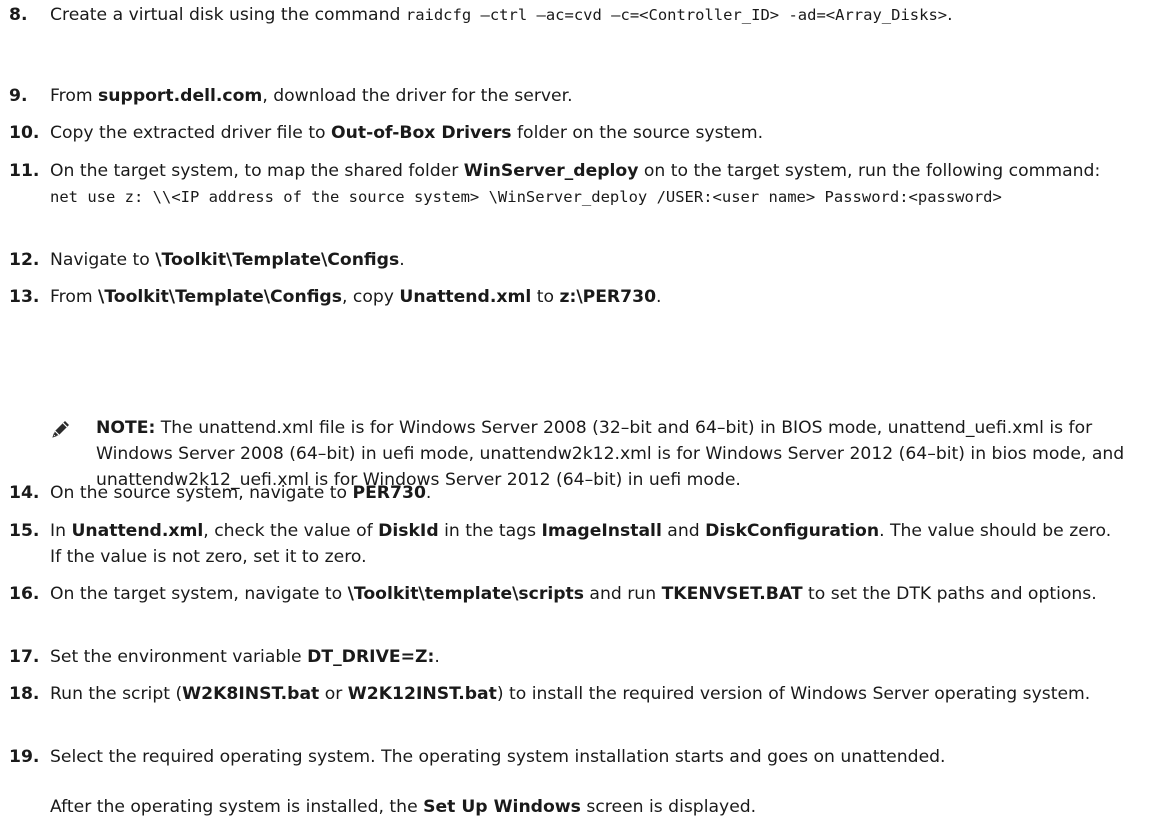 This screenshot has height=824, width=1155. Describe the element at coordinates (370, 297) in the screenshot. I see `step-text: , copy` at that location.